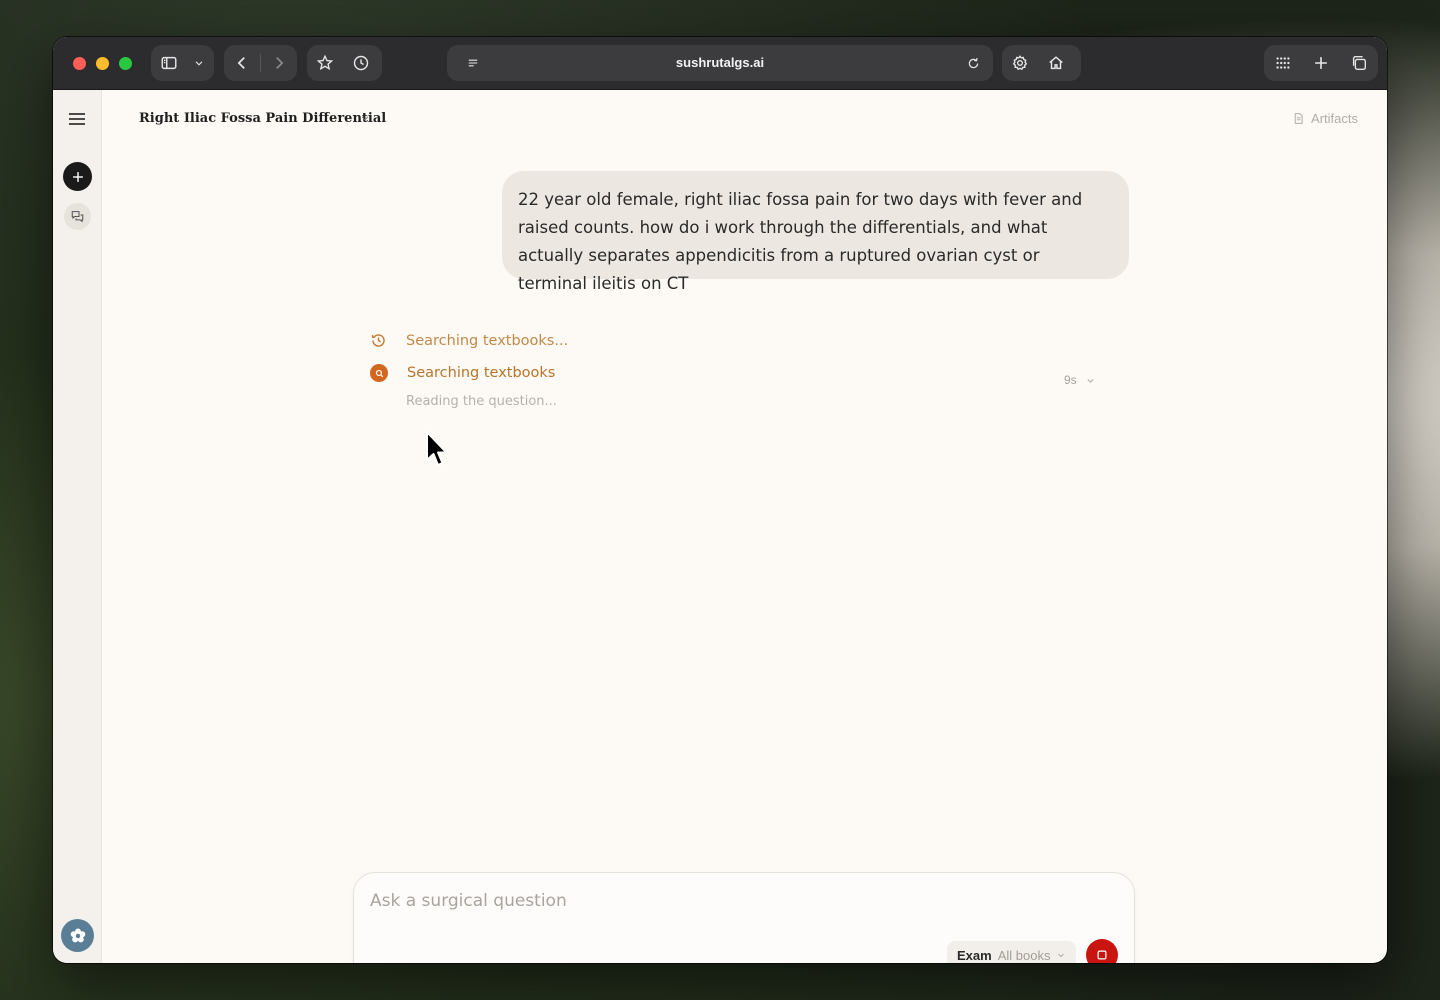 The image size is (1440, 1000). Describe the element at coordinates (1080, 380) in the screenshot. I see `elapsed-timer-toggle: 9s` at that location.